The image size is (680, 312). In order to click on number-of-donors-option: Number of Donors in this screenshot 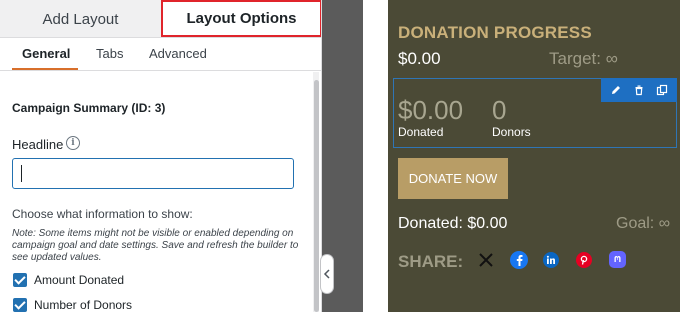, I will do `click(72, 305)`.